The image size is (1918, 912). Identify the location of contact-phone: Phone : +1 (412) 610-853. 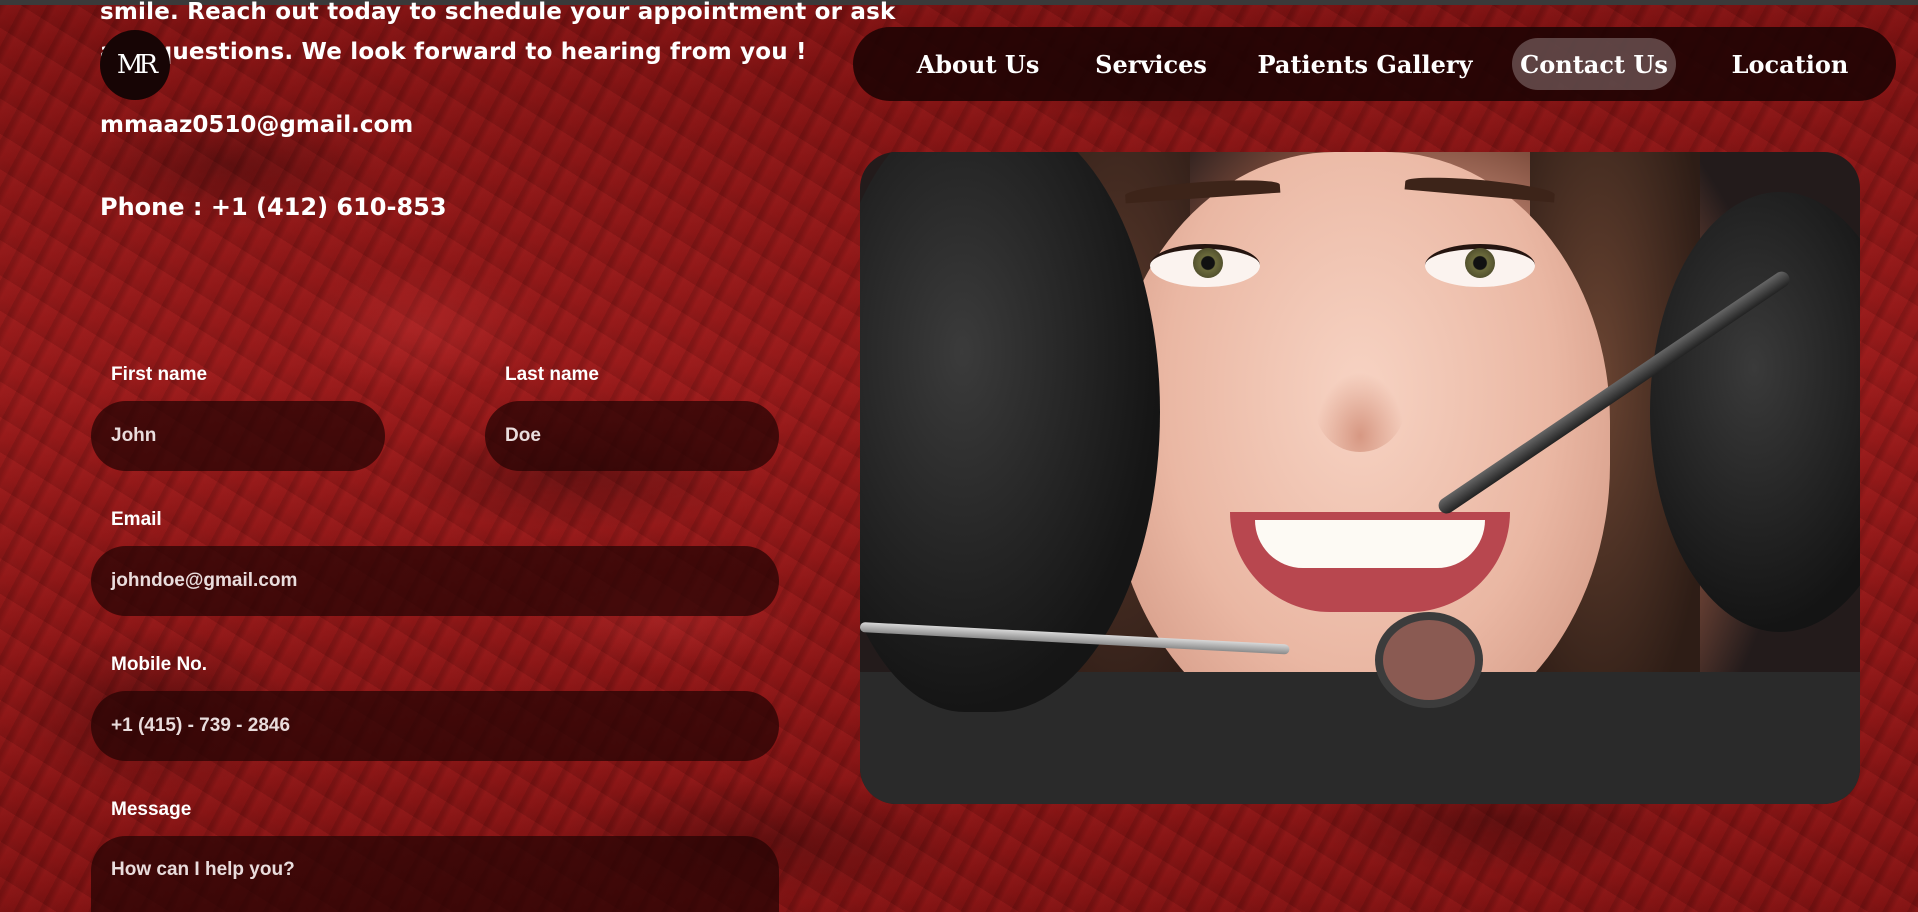
(273, 207).